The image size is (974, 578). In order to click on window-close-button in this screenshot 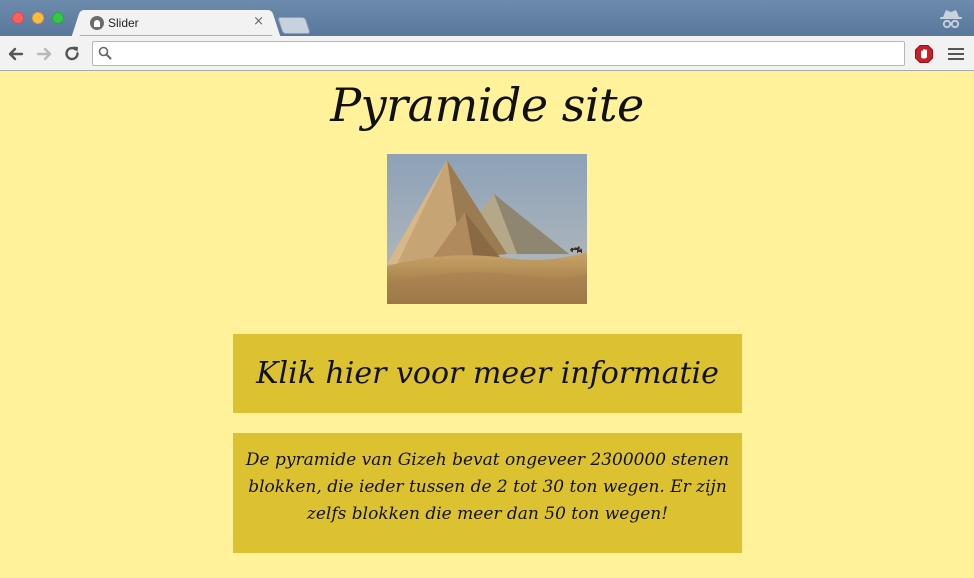, I will do `click(18, 18)`.